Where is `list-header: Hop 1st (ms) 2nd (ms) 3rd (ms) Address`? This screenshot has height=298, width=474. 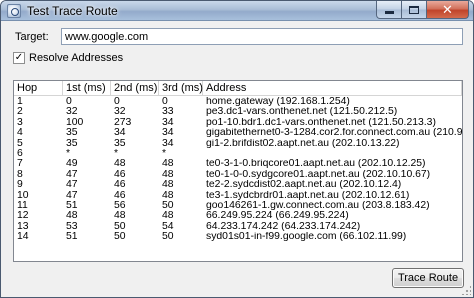 list-header: Hop 1st (ms) 2nd (ms) 3rd (ms) Address is located at coordinates (238, 88).